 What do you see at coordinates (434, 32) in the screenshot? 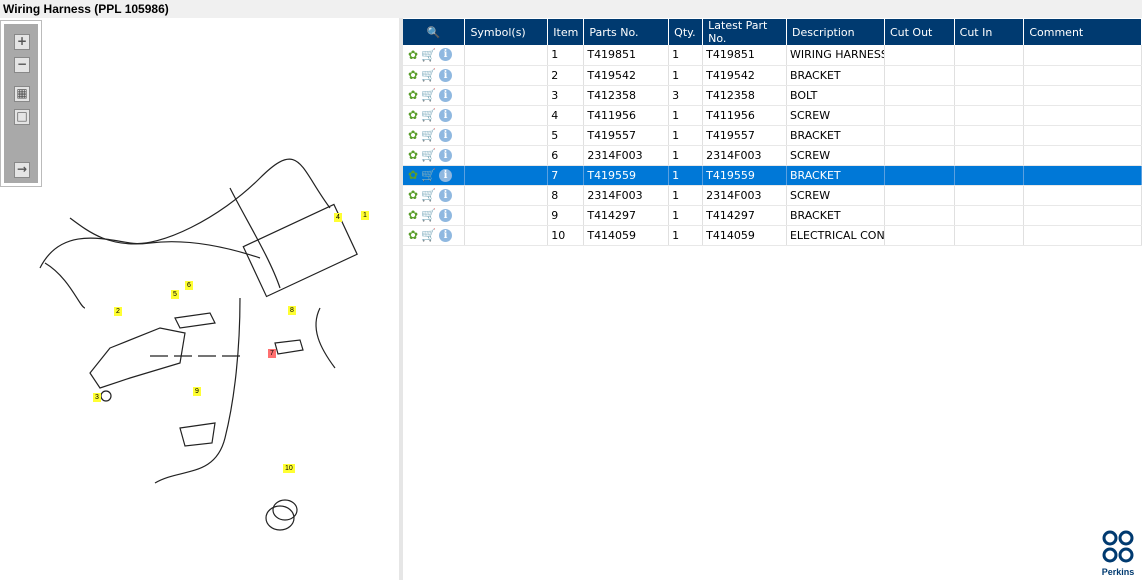
I see `table-search-icon: 🔍` at bounding box center [434, 32].